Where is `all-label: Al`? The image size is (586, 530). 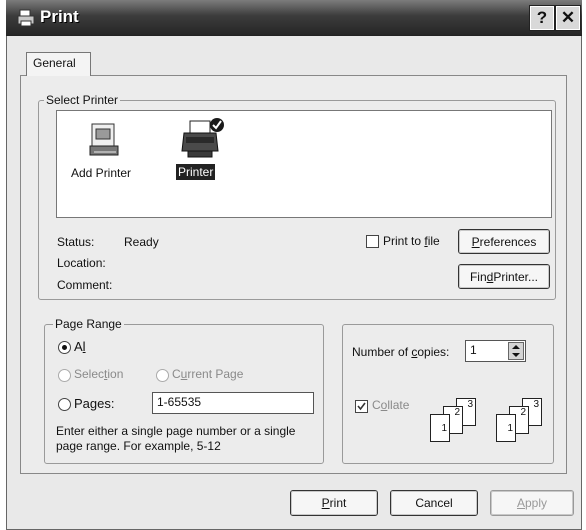 all-label: Al is located at coordinates (80, 346).